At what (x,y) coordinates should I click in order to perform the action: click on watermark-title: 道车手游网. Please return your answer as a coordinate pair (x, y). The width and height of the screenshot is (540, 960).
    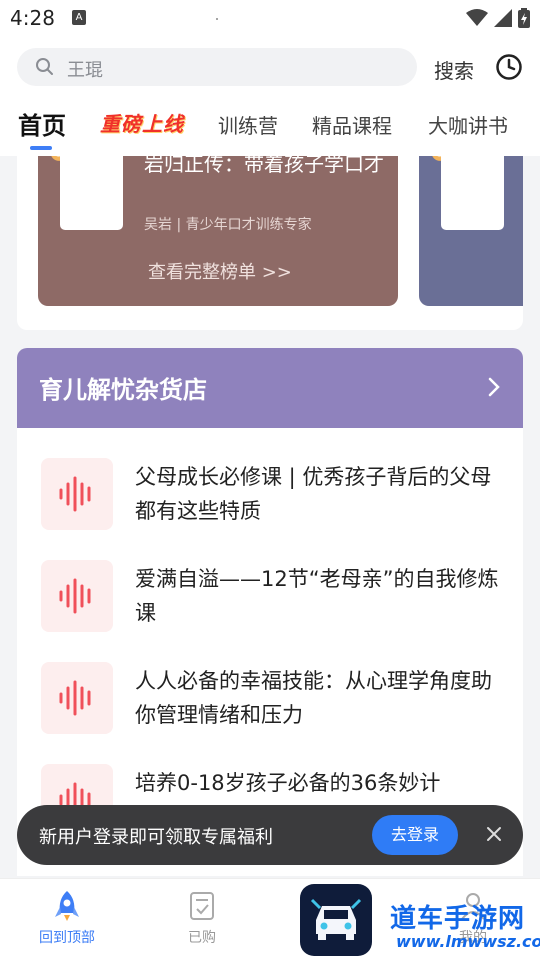
    Looking at the image, I should click on (458, 919).